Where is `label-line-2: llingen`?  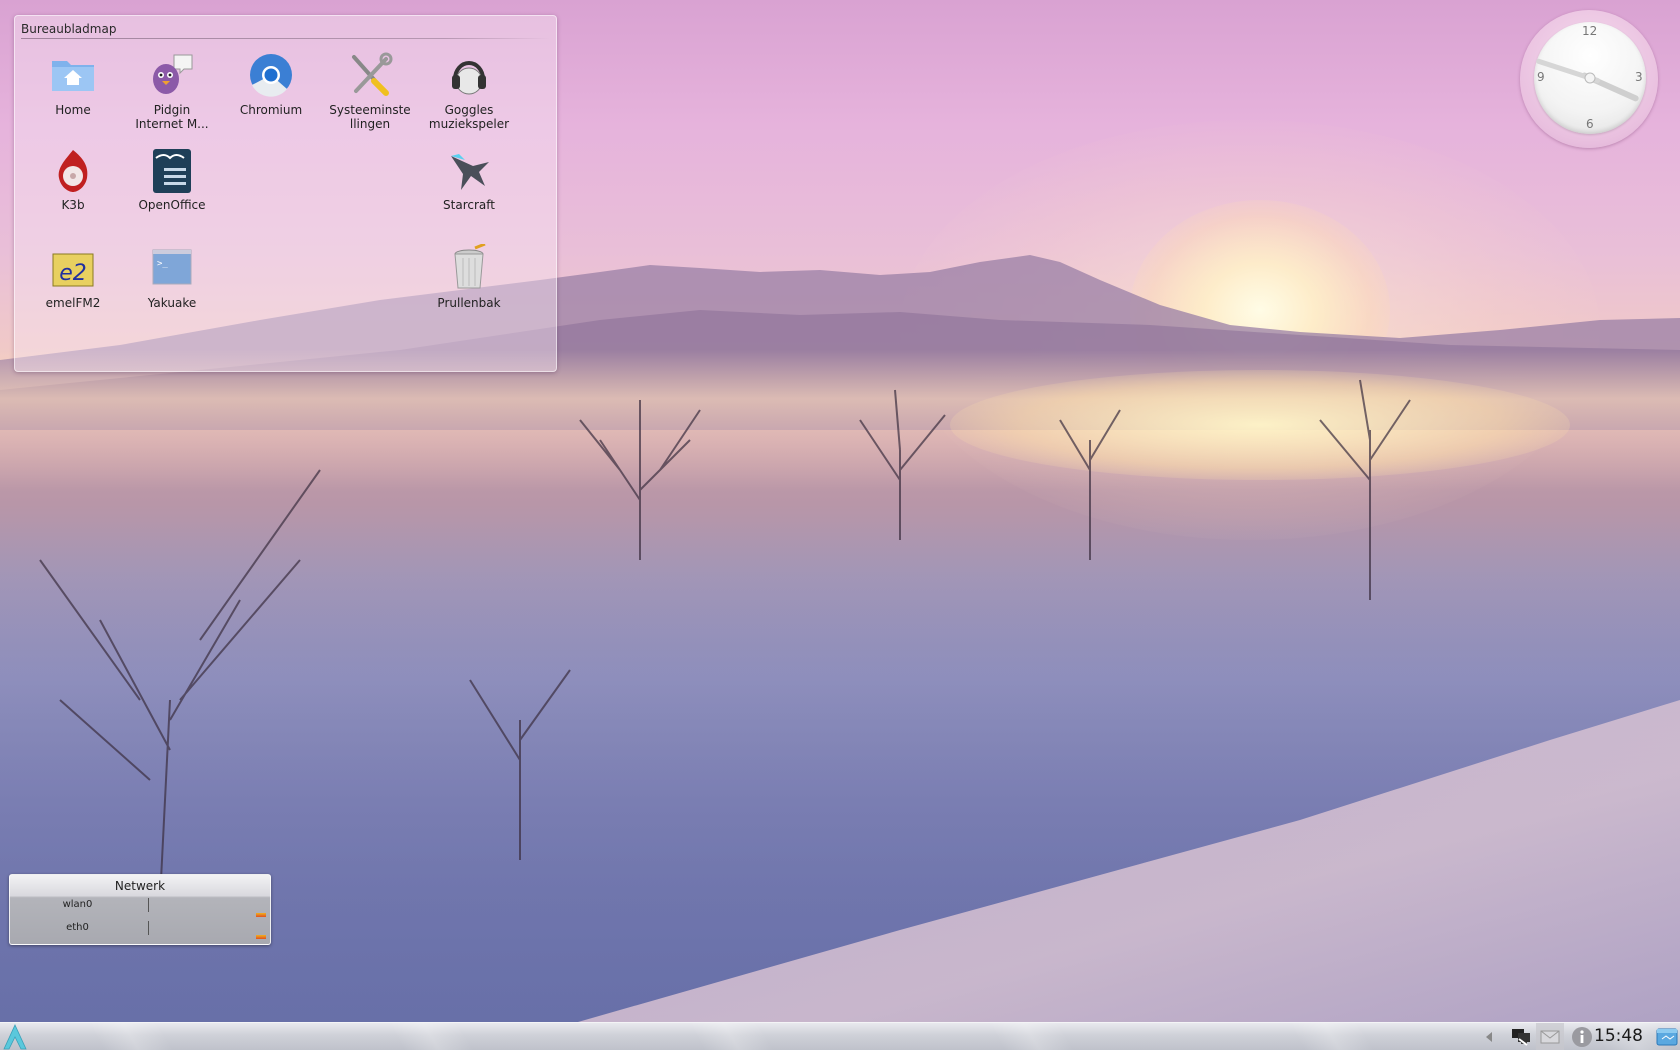 label-line-2: llingen is located at coordinates (370, 124).